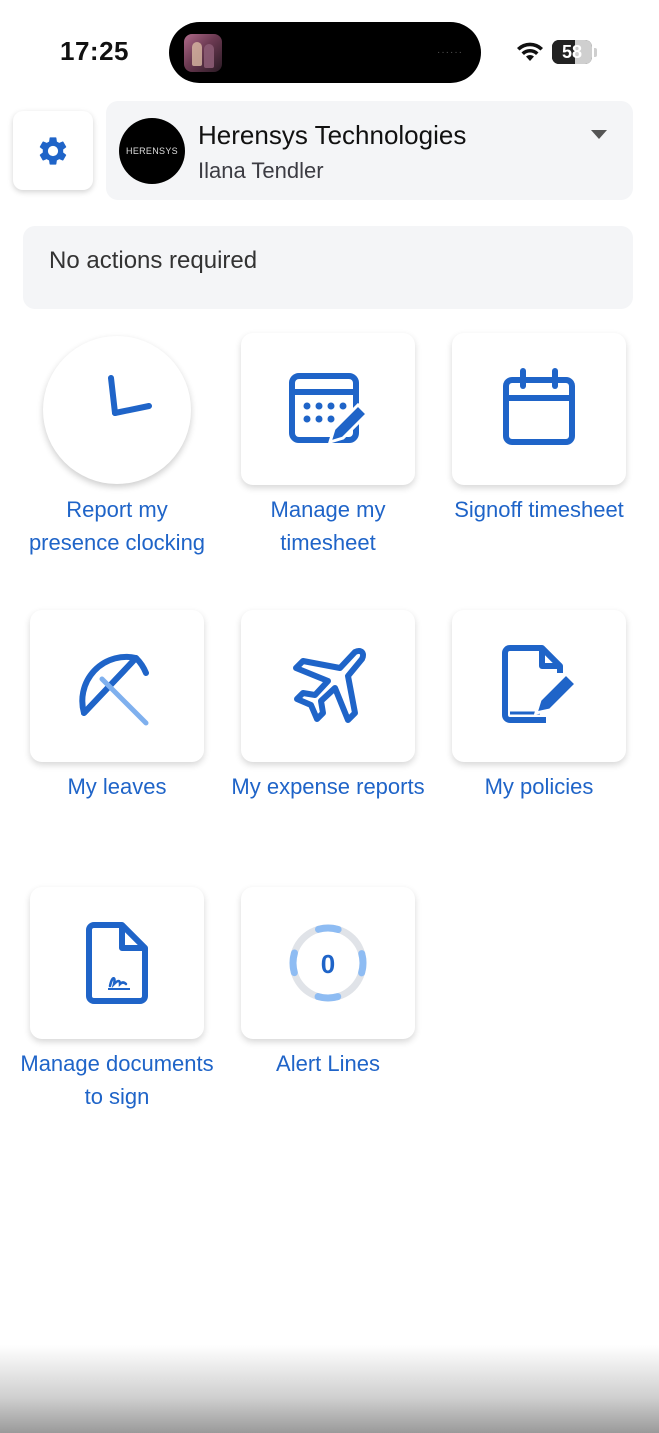 The width and height of the screenshot is (659, 1433). I want to click on status-bar: 17:25 ······ 58, so click(329, 50).